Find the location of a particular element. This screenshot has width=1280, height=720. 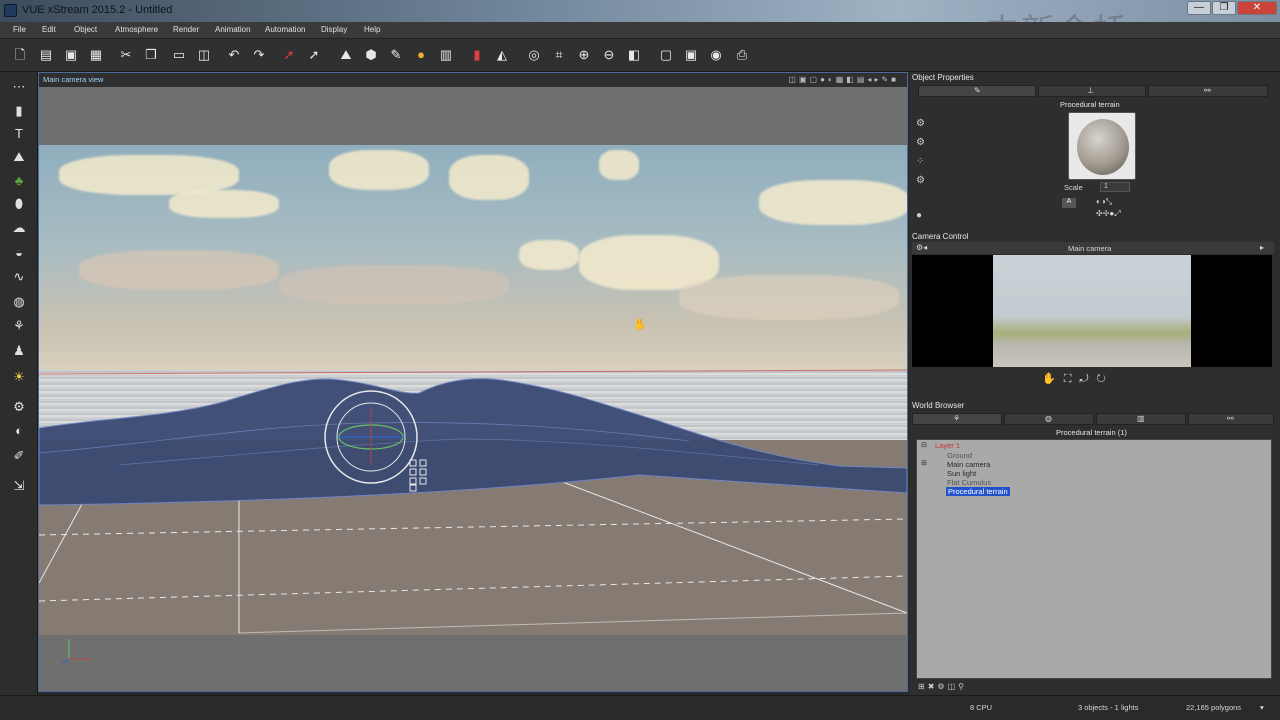

save-as-icon: ▦ is located at coordinates (96, 55).